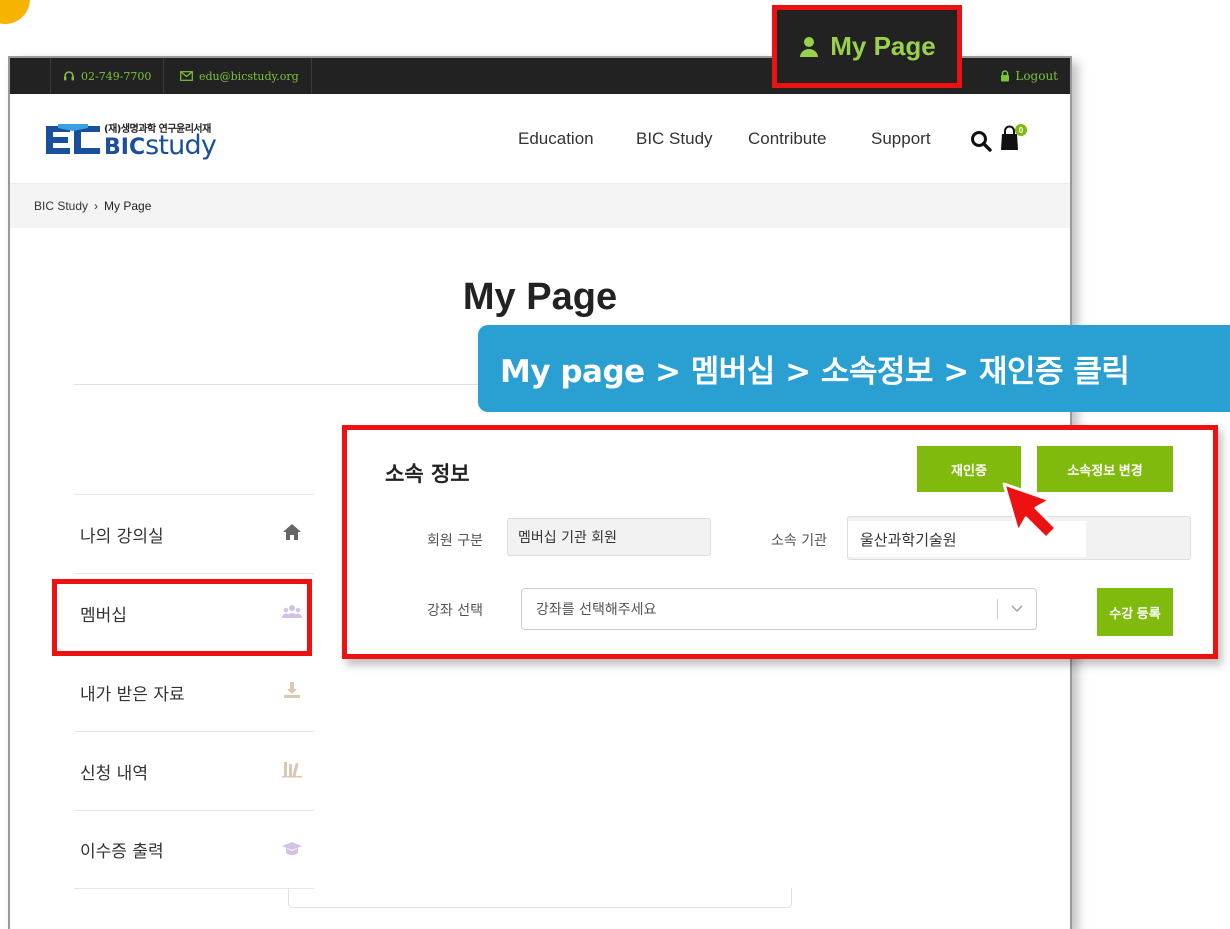  What do you see at coordinates (455, 611) in the screenshot?
I see `course-label: 강좌 선택` at bounding box center [455, 611].